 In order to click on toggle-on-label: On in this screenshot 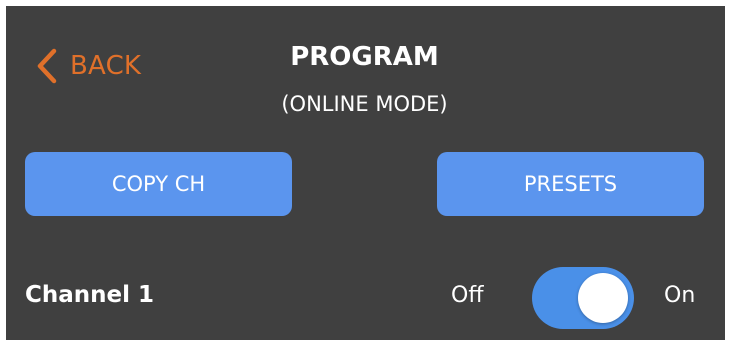, I will do `click(680, 295)`.